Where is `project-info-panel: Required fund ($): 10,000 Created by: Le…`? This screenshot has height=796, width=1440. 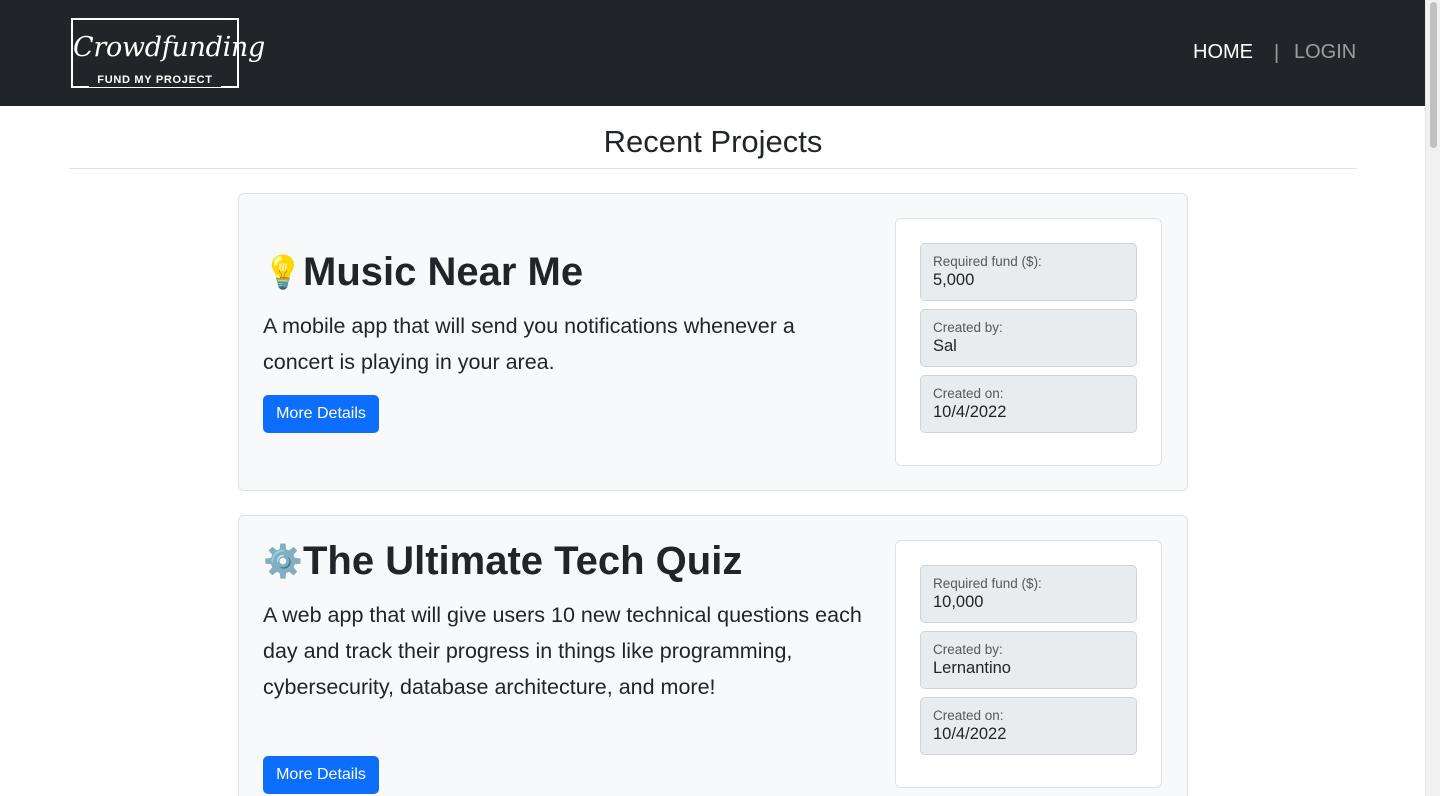
project-info-panel: Required fund ($): 10,000 Created by: Le… is located at coordinates (1028, 664).